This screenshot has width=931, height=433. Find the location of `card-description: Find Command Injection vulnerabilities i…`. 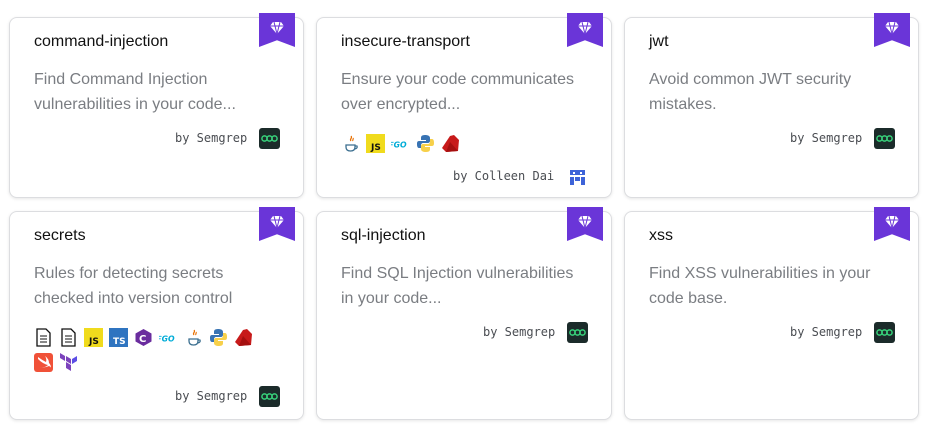

card-description: Find Command Injection vulnerabilities i… is located at coordinates (135, 92).